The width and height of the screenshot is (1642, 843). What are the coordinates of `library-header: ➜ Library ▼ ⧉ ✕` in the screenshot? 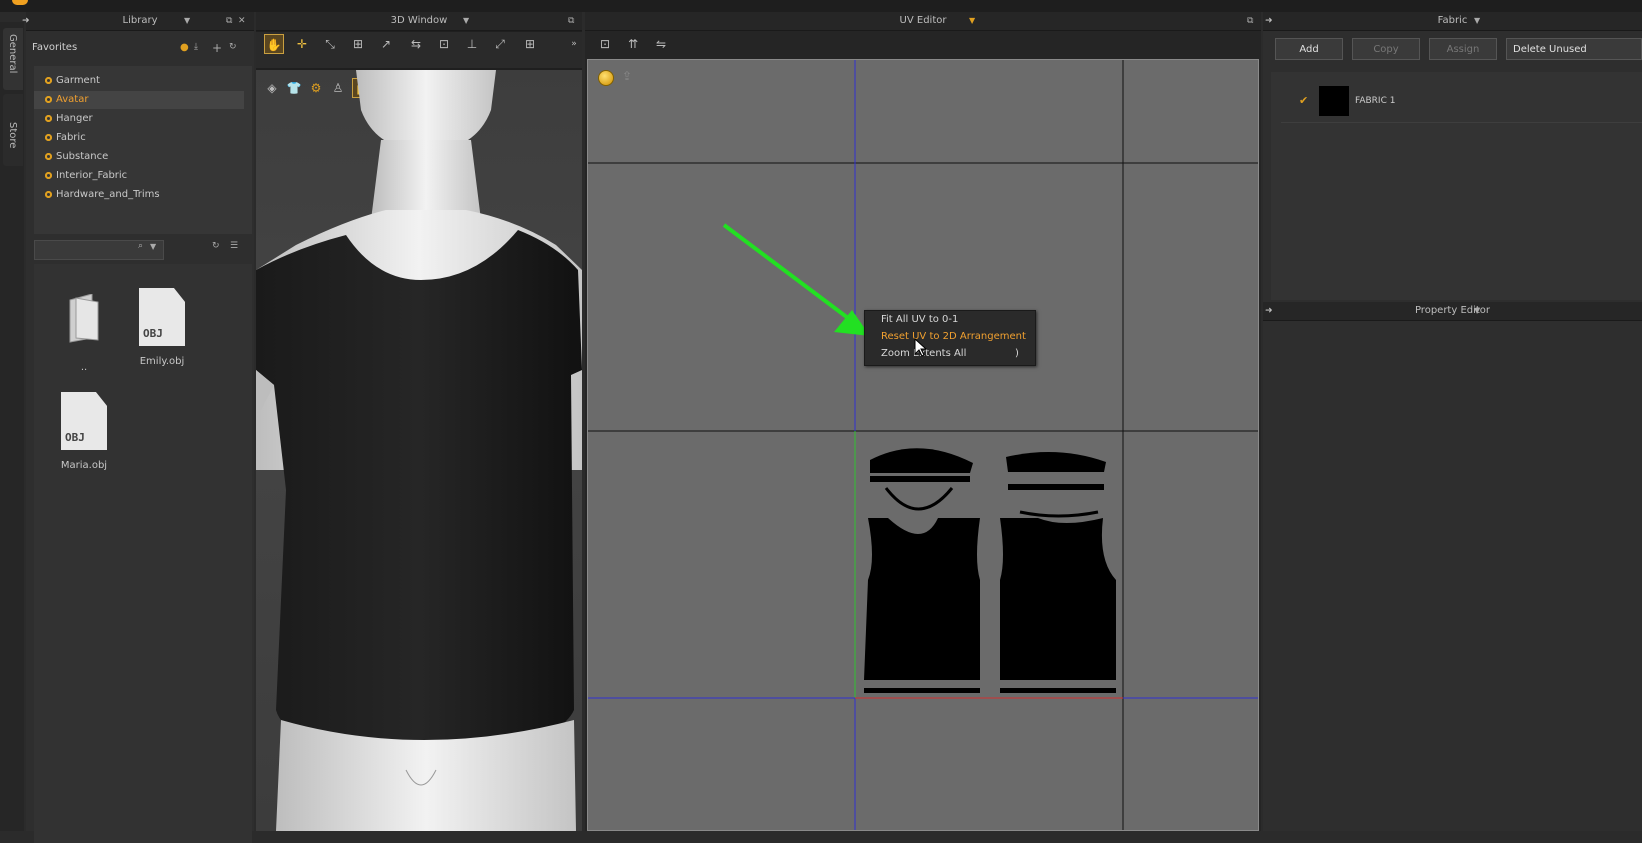 It's located at (138, 21).